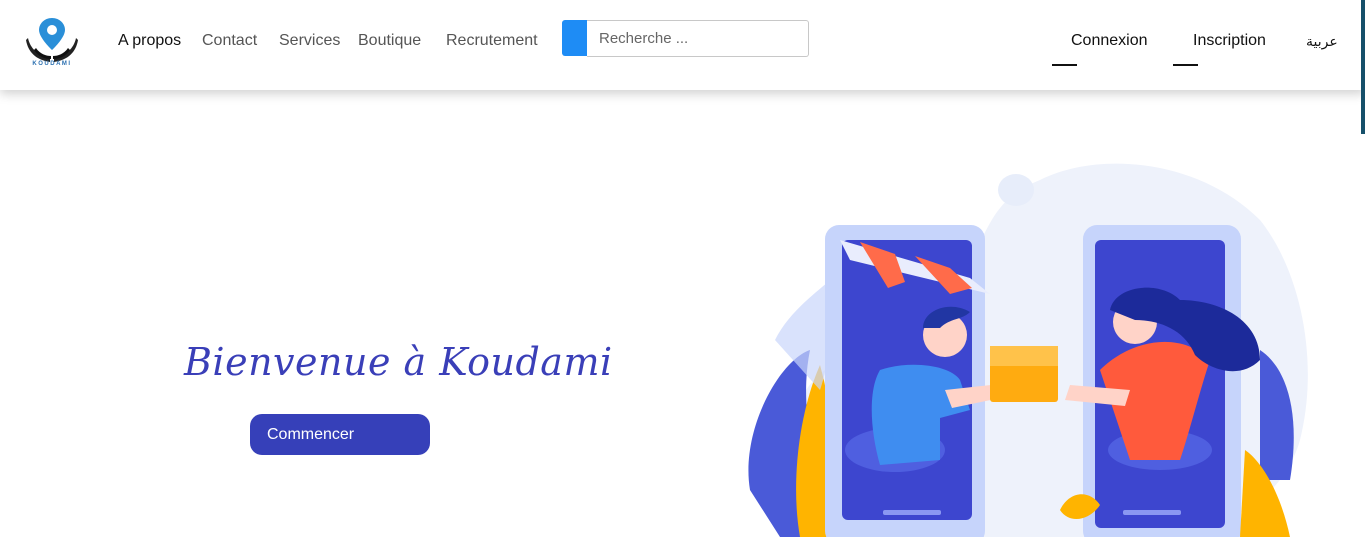 The width and height of the screenshot is (1365, 537). I want to click on search-input, so click(698, 38).